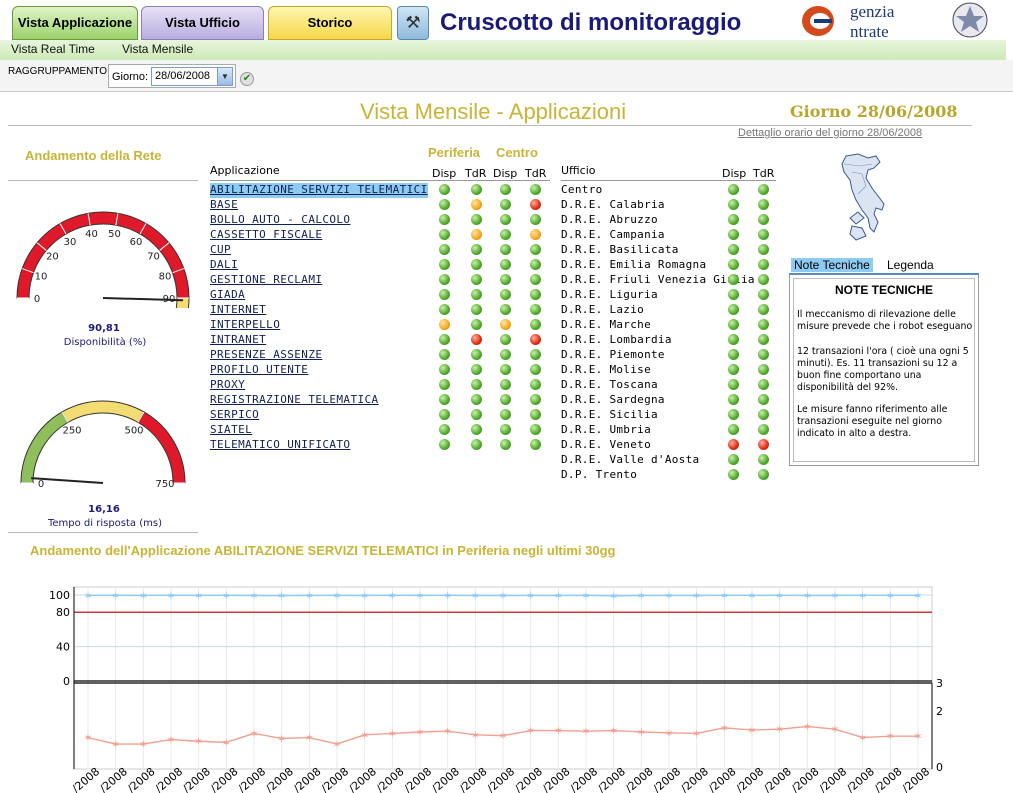 This screenshot has height=793, width=1013. I want to click on detail-hourly-link: Dettaglio orario del giorno 28/06/2008, so click(830, 133).